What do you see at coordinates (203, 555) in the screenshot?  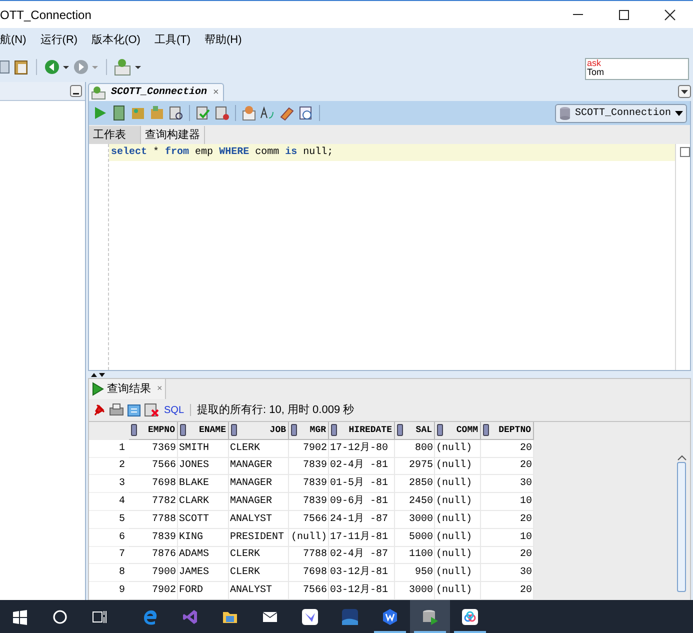 I see `table-cell: ADAMS` at bounding box center [203, 555].